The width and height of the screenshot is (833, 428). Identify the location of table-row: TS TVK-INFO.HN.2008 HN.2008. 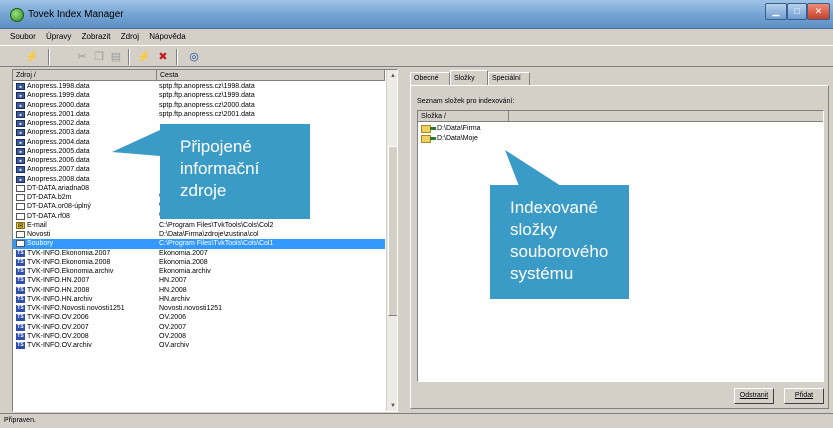
(199, 290).